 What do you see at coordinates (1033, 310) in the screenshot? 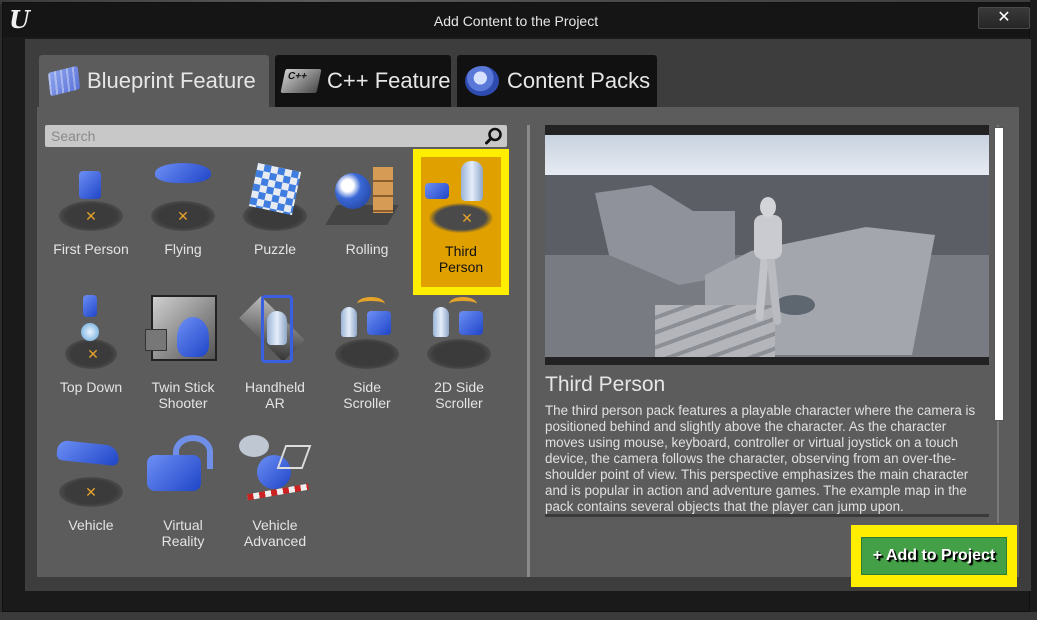
I see `editor-backdrop-right` at bounding box center [1033, 310].